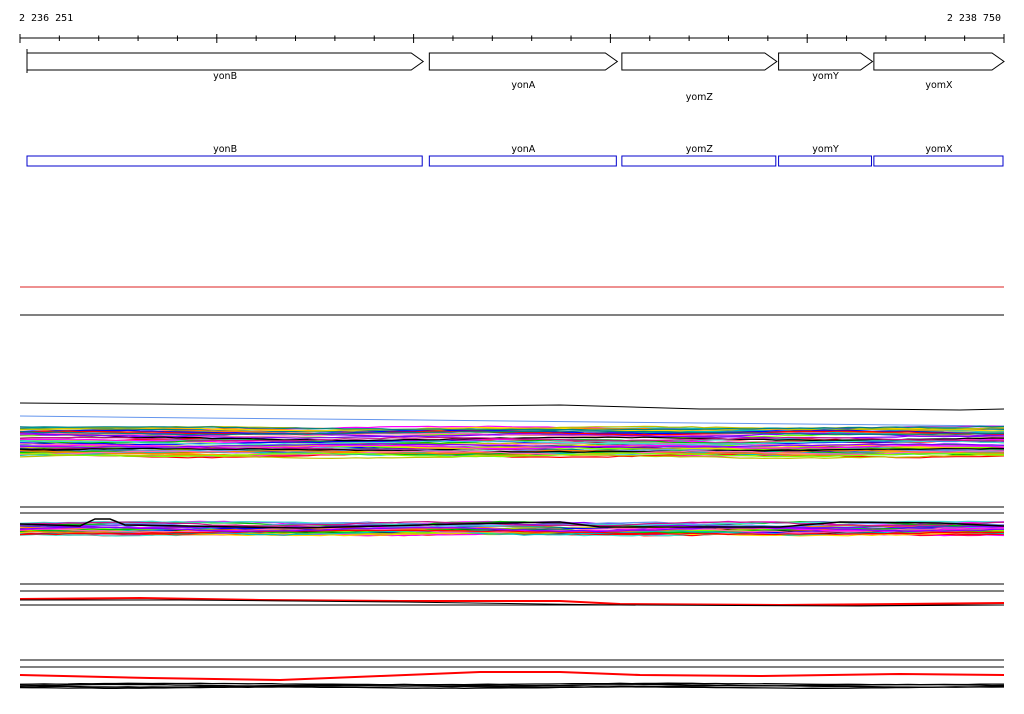 Image resolution: width=1024 pixels, height=714 pixels. Describe the element at coordinates (225, 149) in the screenshot. I see `gene-box-label-yonB: yonB` at that location.